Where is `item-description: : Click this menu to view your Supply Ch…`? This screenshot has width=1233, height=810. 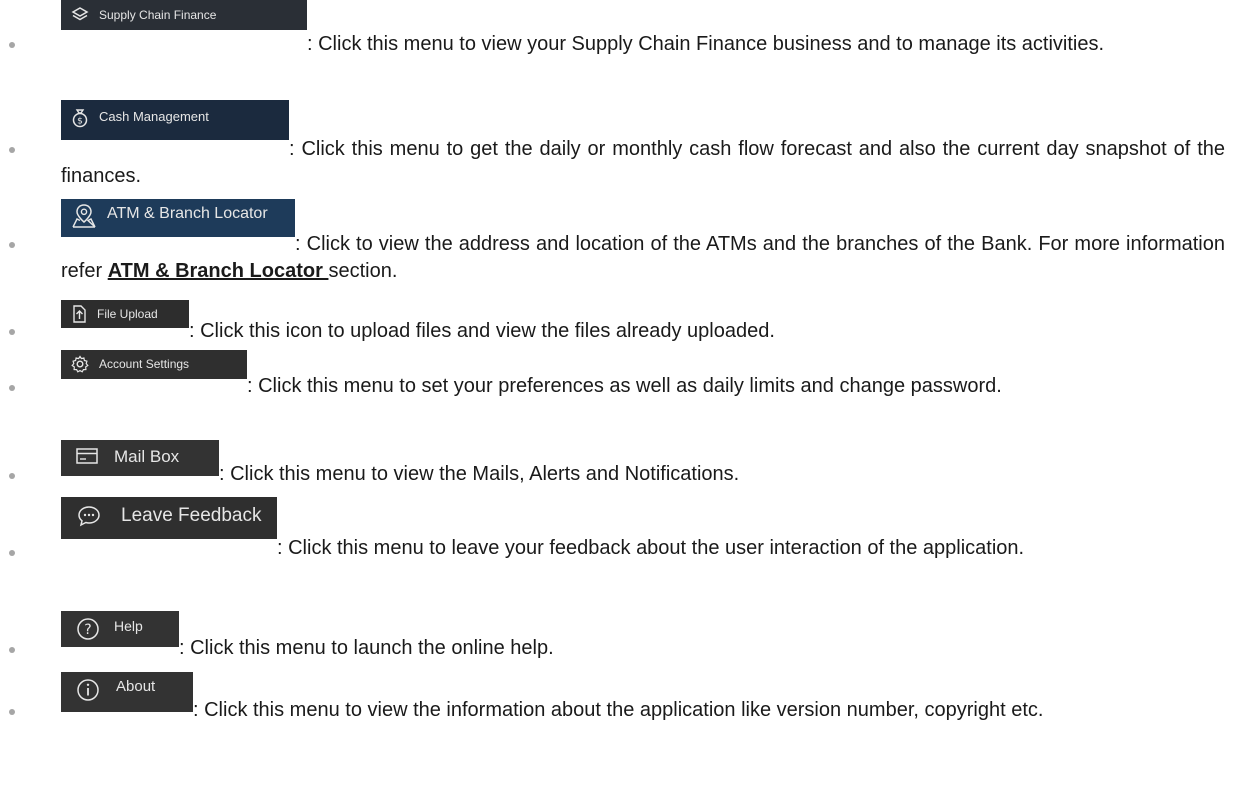 item-description: : Click this menu to view your Supply Ch… is located at coordinates (706, 44).